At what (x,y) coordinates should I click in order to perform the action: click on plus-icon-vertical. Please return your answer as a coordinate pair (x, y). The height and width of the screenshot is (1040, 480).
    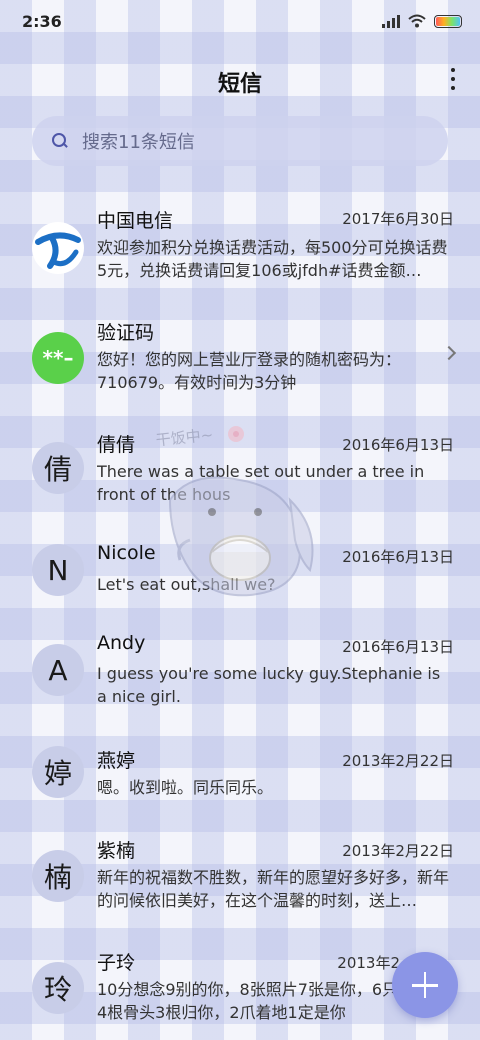
    Looking at the image, I should click on (424, 985).